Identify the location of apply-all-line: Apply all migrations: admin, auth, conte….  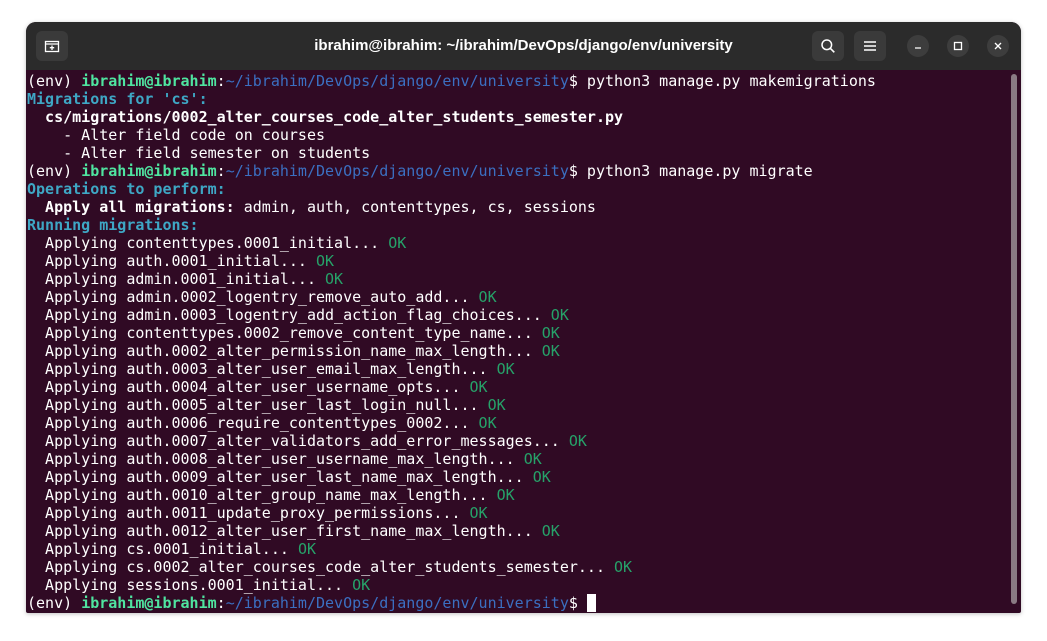
(311, 207).